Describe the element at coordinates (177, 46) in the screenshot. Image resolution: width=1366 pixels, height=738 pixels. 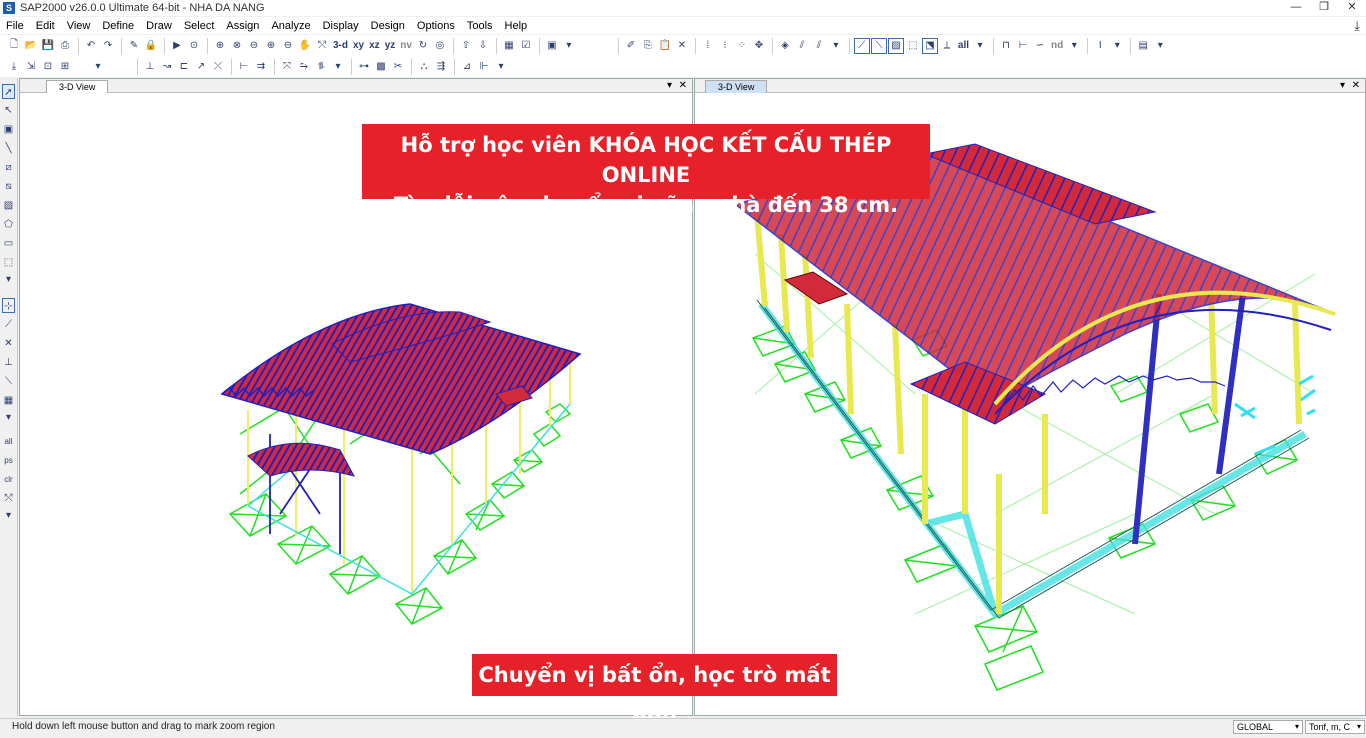
I see `run-analysis-icon: ▶` at that location.